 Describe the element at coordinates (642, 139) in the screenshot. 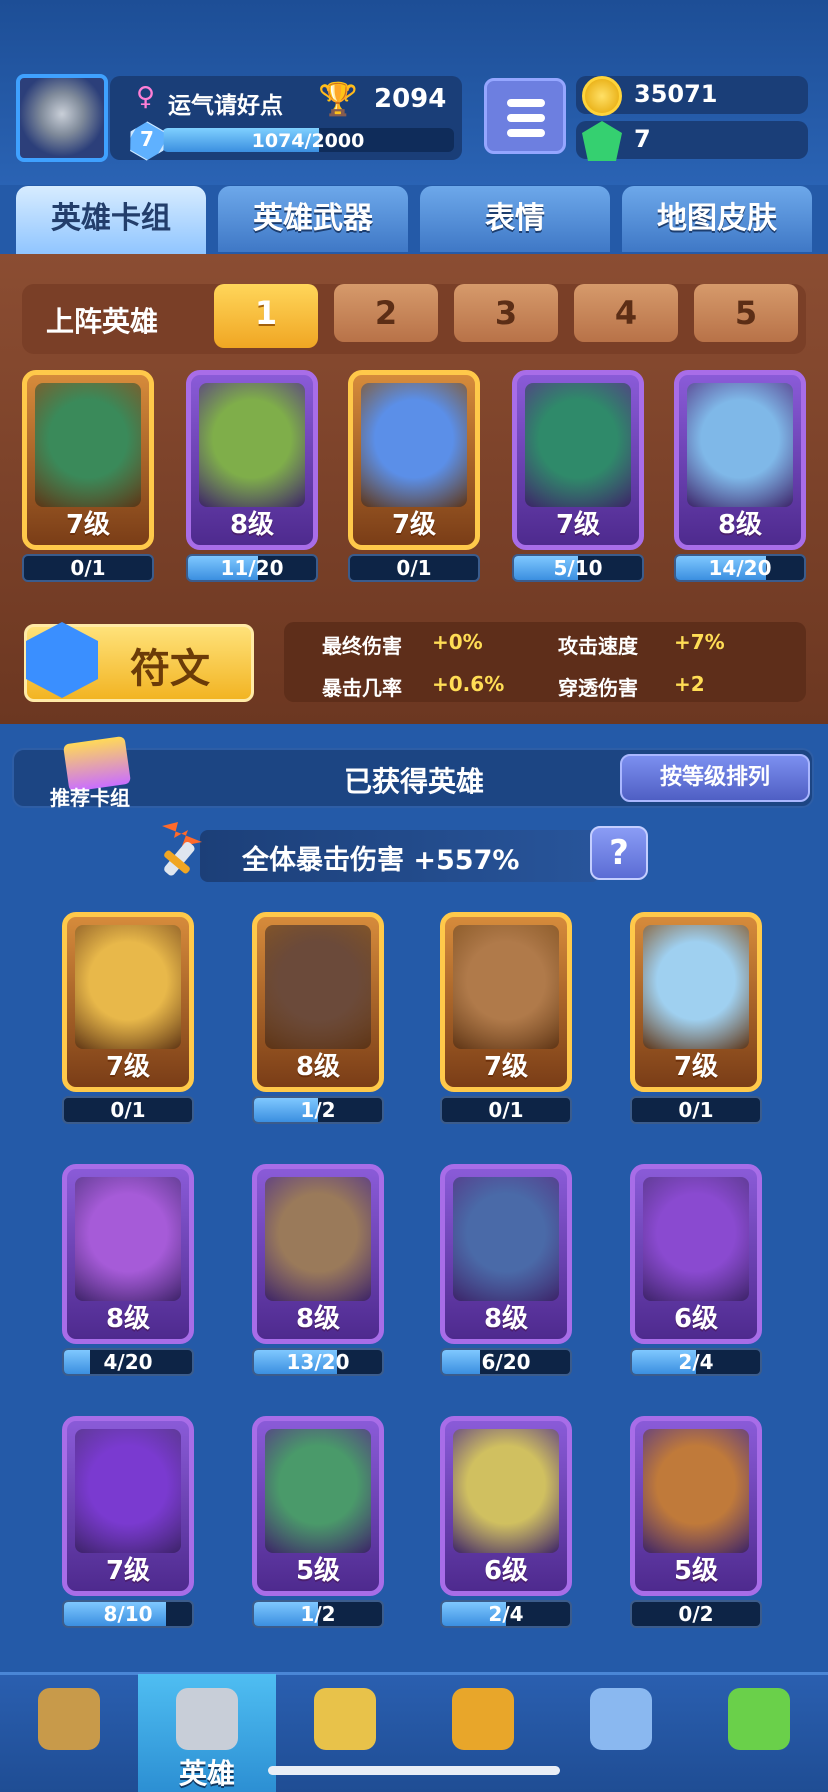

I see `gem-count: 7` at that location.